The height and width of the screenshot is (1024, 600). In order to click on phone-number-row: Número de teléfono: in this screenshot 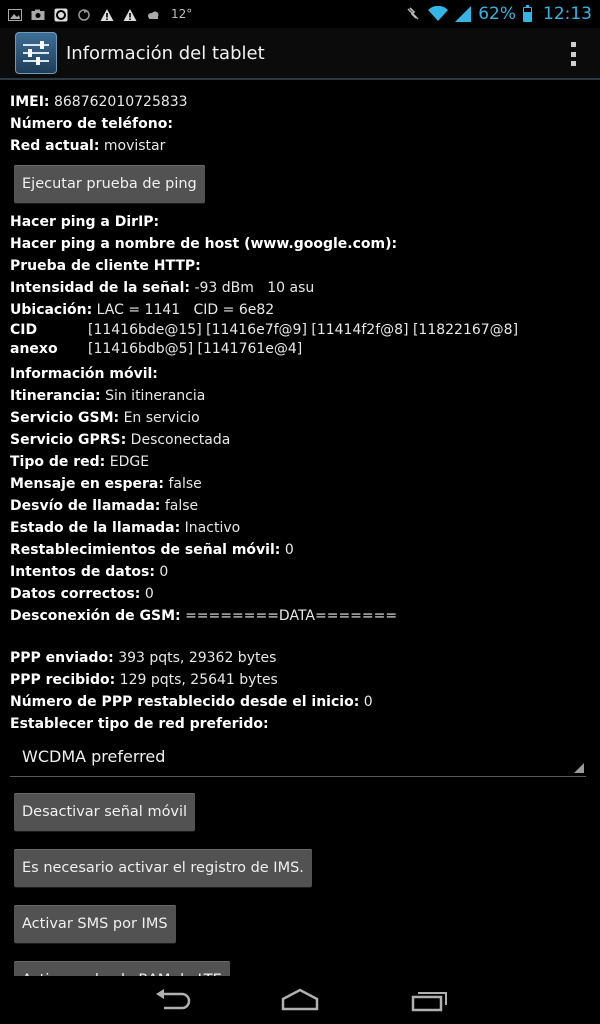, I will do `click(91, 124)`.